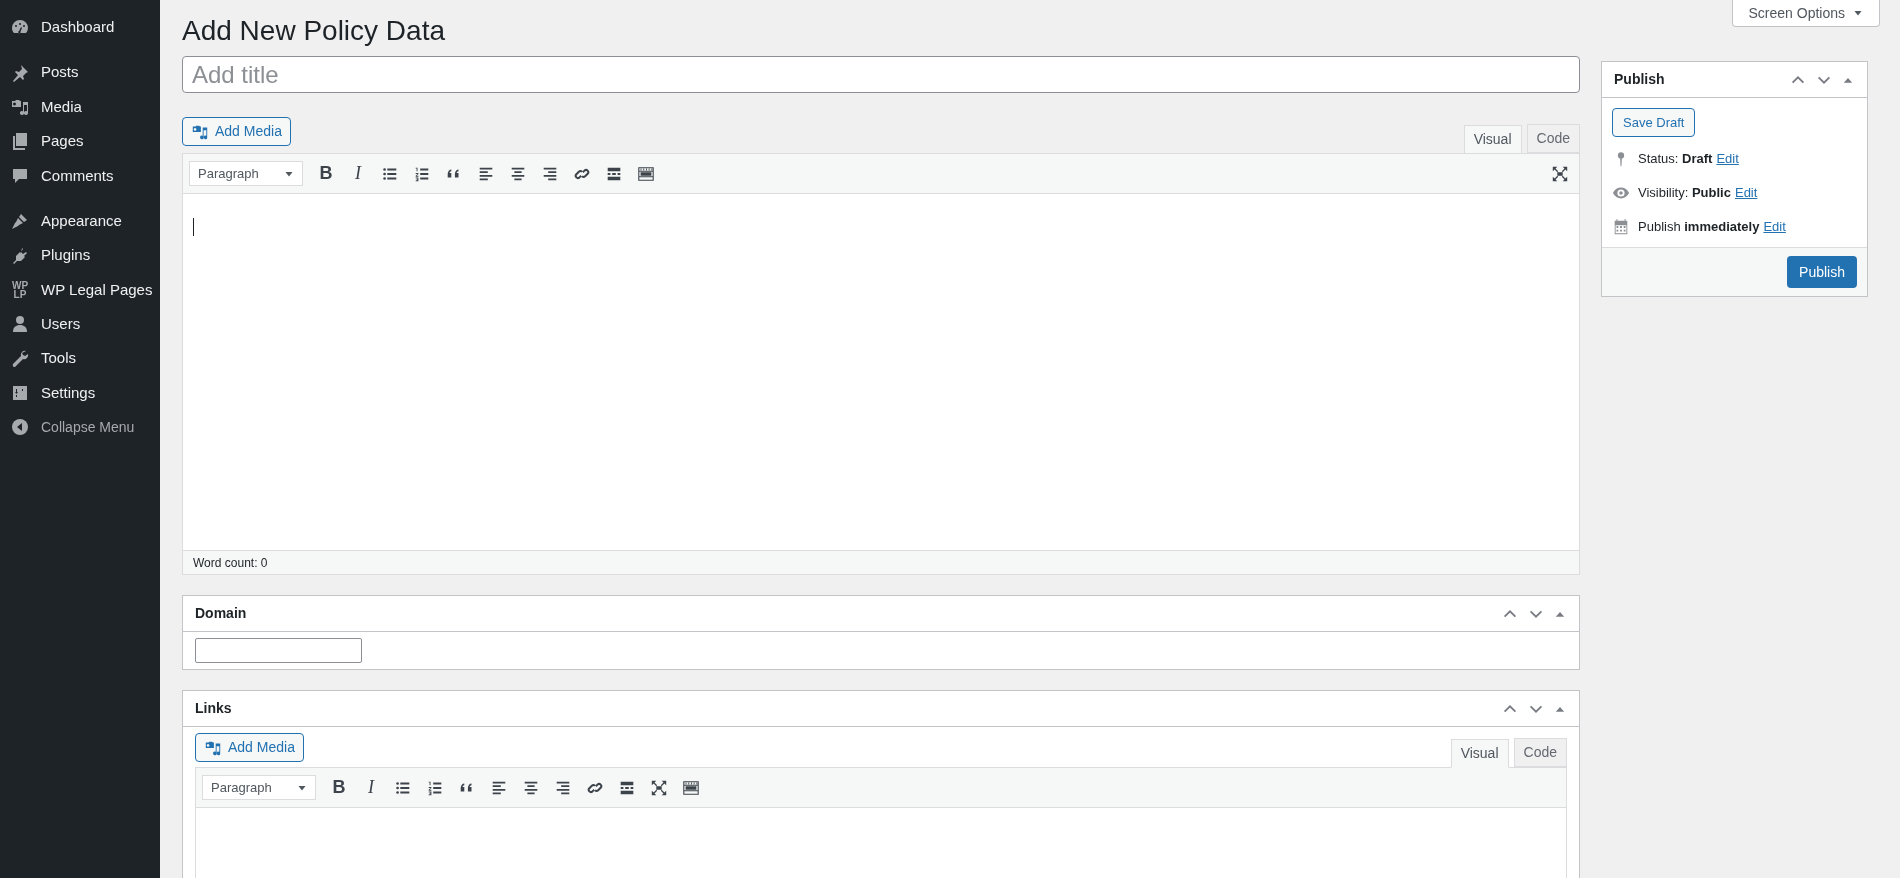 This screenshot has height=878, width=1900. What do you see at coordinates (1822, 272) in the screenshot?
I see `publish-button: Publish` at bounding box center [1822, 272].